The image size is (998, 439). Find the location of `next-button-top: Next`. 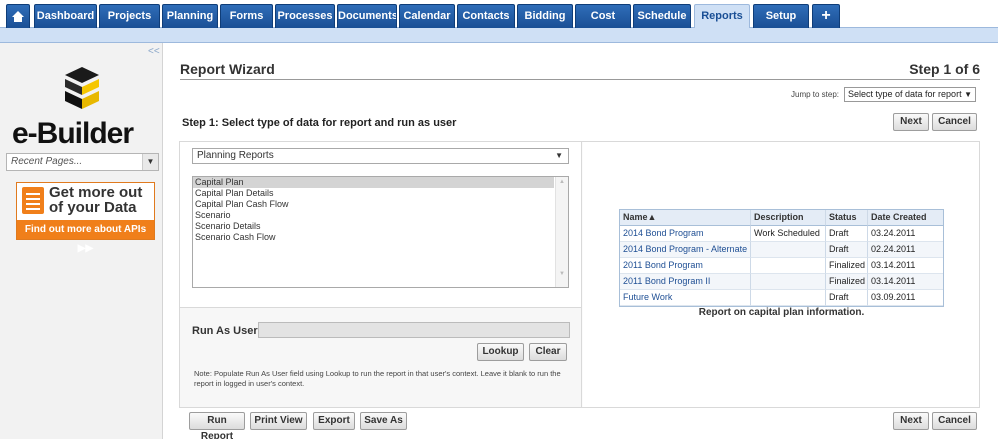

next-button-top: Next is located at coordinates (911, 122).